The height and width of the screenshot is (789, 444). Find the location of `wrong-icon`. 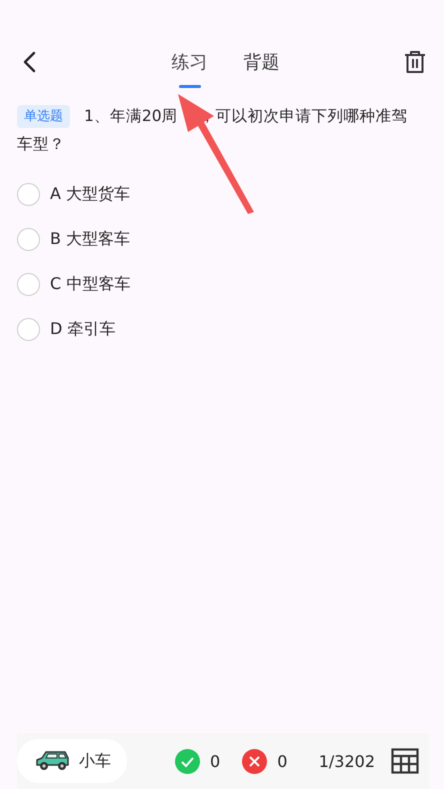

wrong-icon is located at coordinates (255, 761).